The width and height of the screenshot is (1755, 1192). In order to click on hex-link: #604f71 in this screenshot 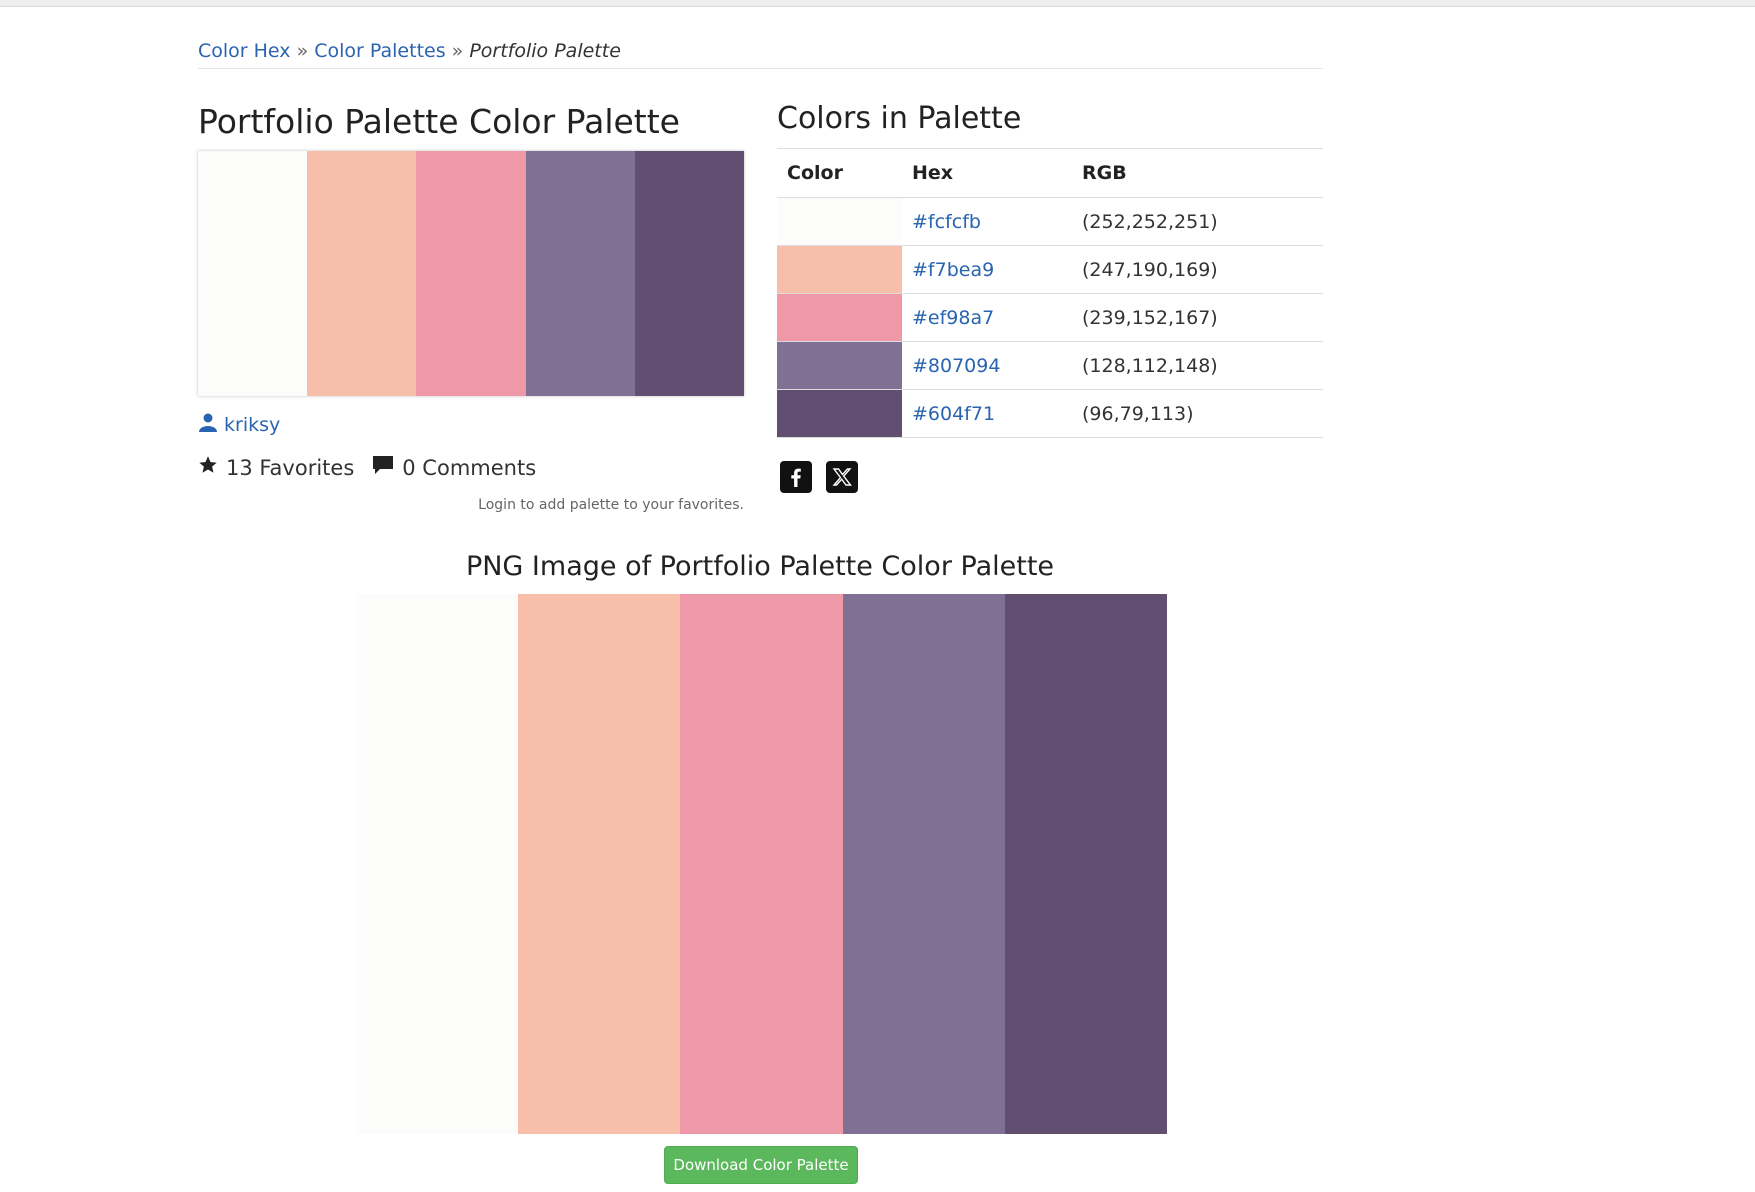, I will do `click(953, 414)`.